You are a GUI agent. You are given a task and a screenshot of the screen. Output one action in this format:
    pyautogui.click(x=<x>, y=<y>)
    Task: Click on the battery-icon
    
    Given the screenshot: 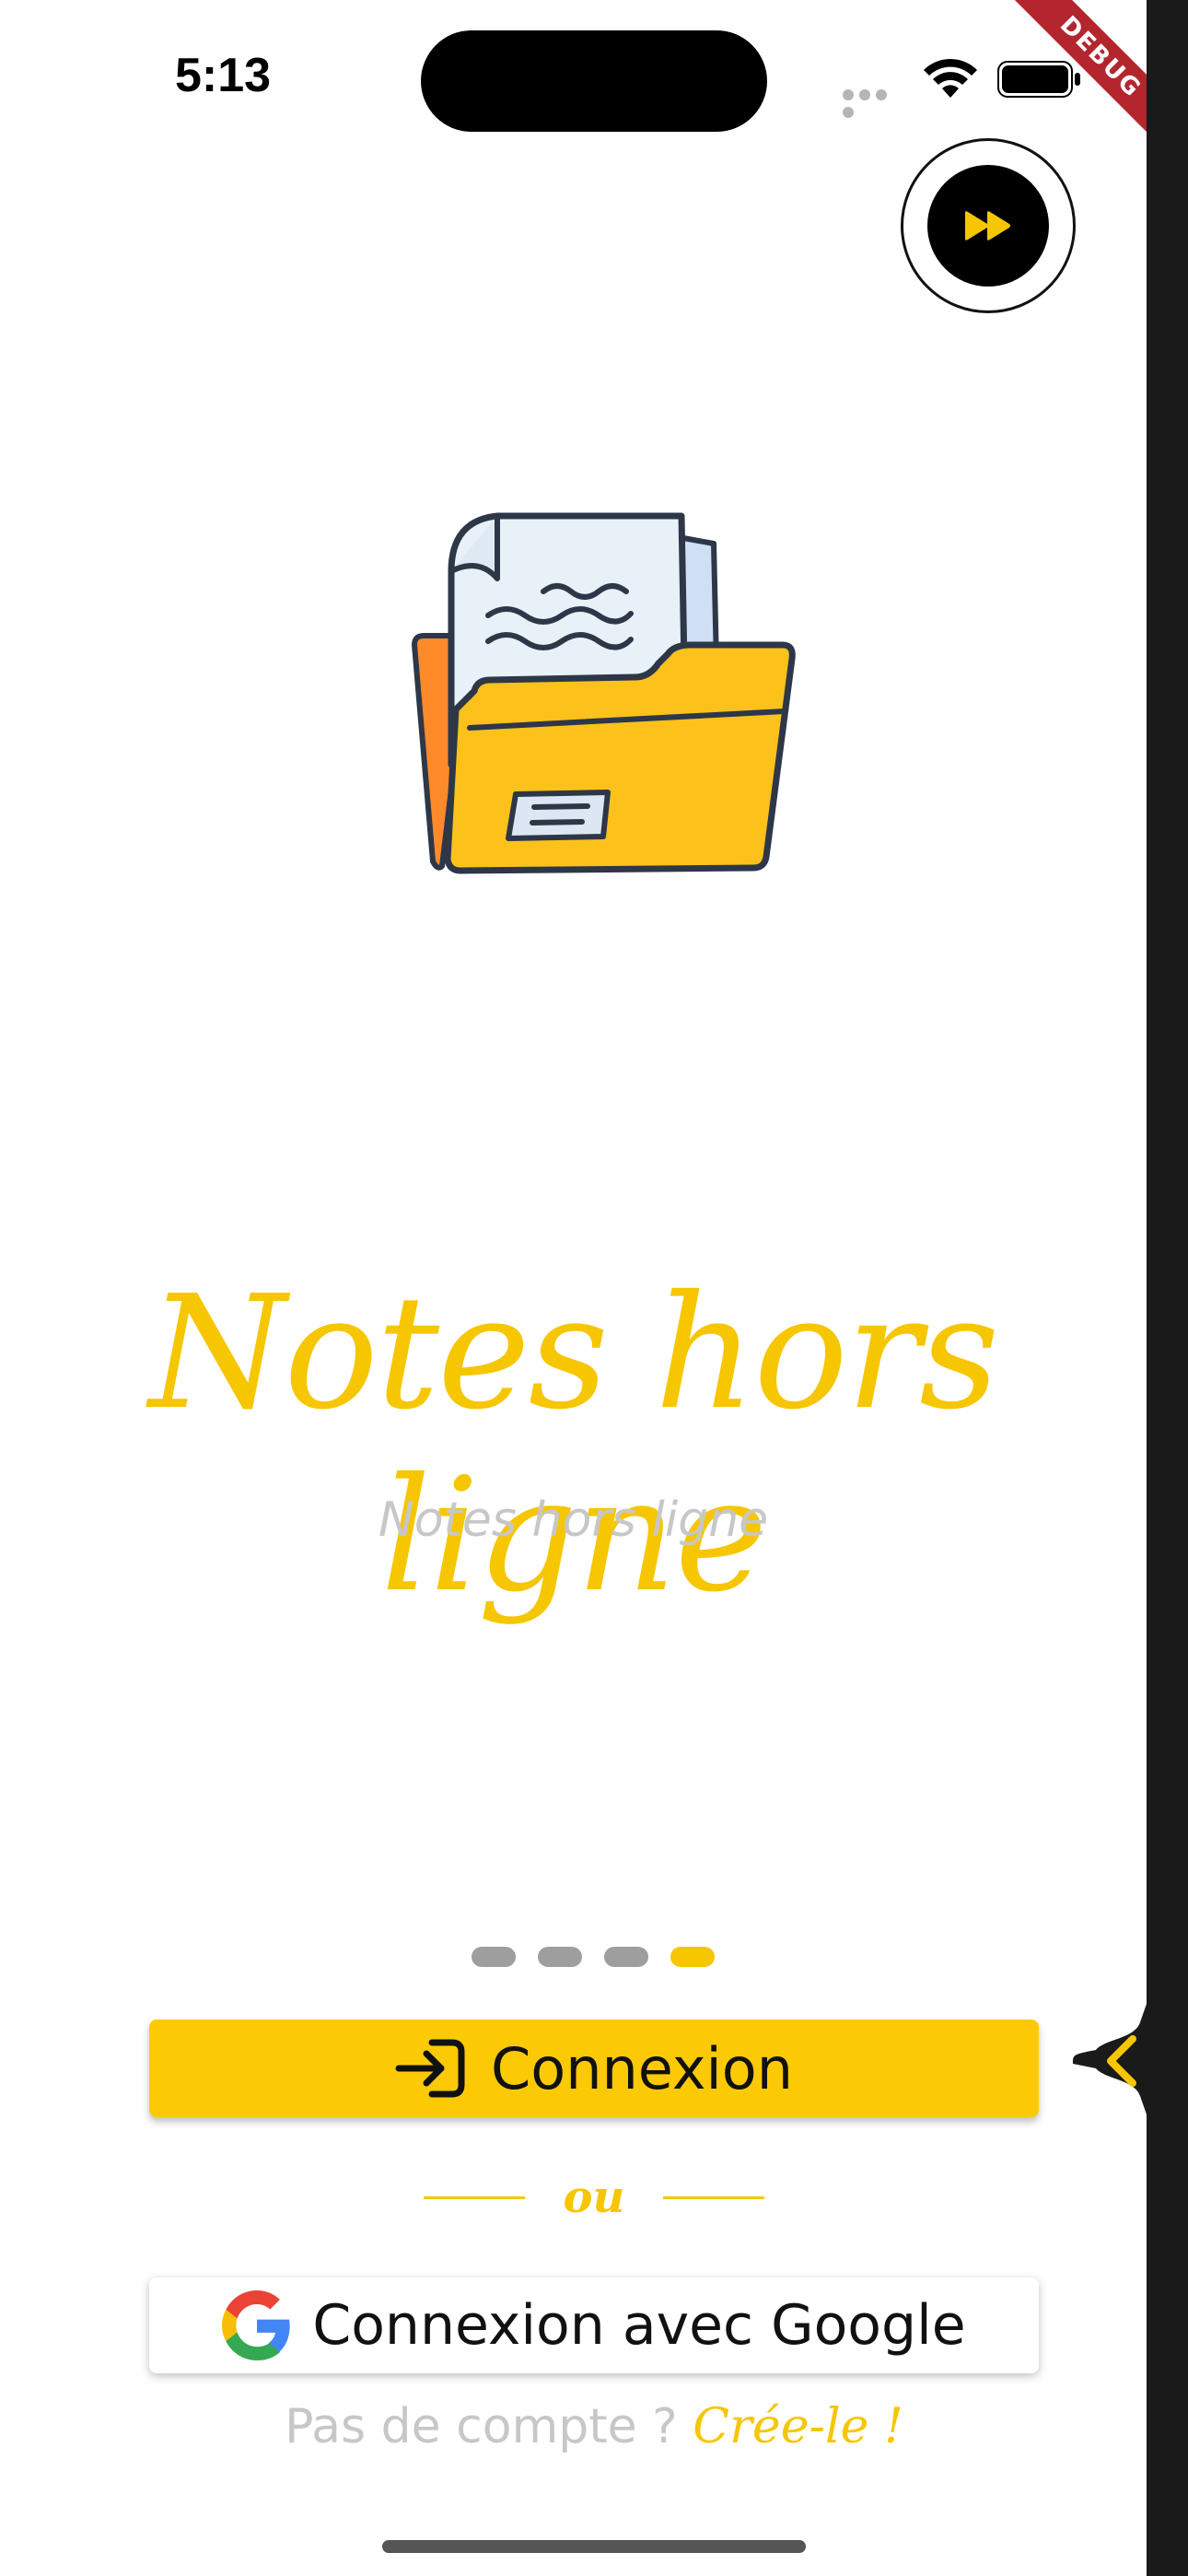 What is the action you would take?
    pyautogui.click(x=1038, y=79)
    